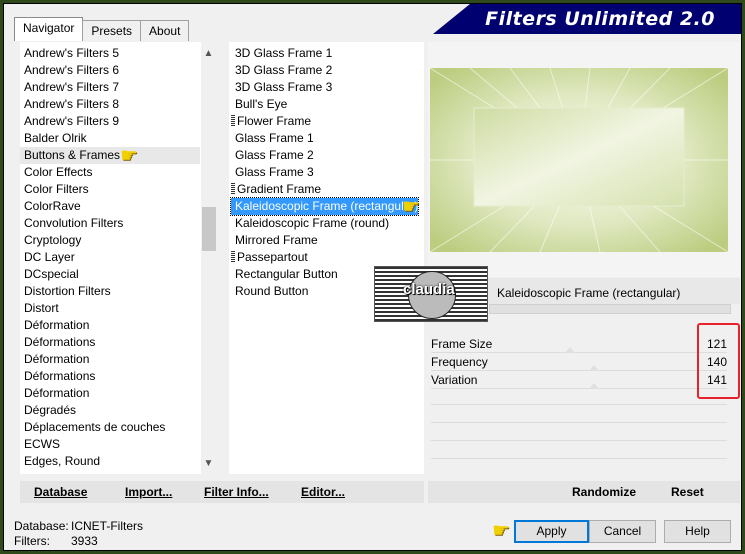 Image resolution: width=745 pixels, height=554 pixels. I want to click on filter-item: 3D Glass Frame 1, so click(324, 53).